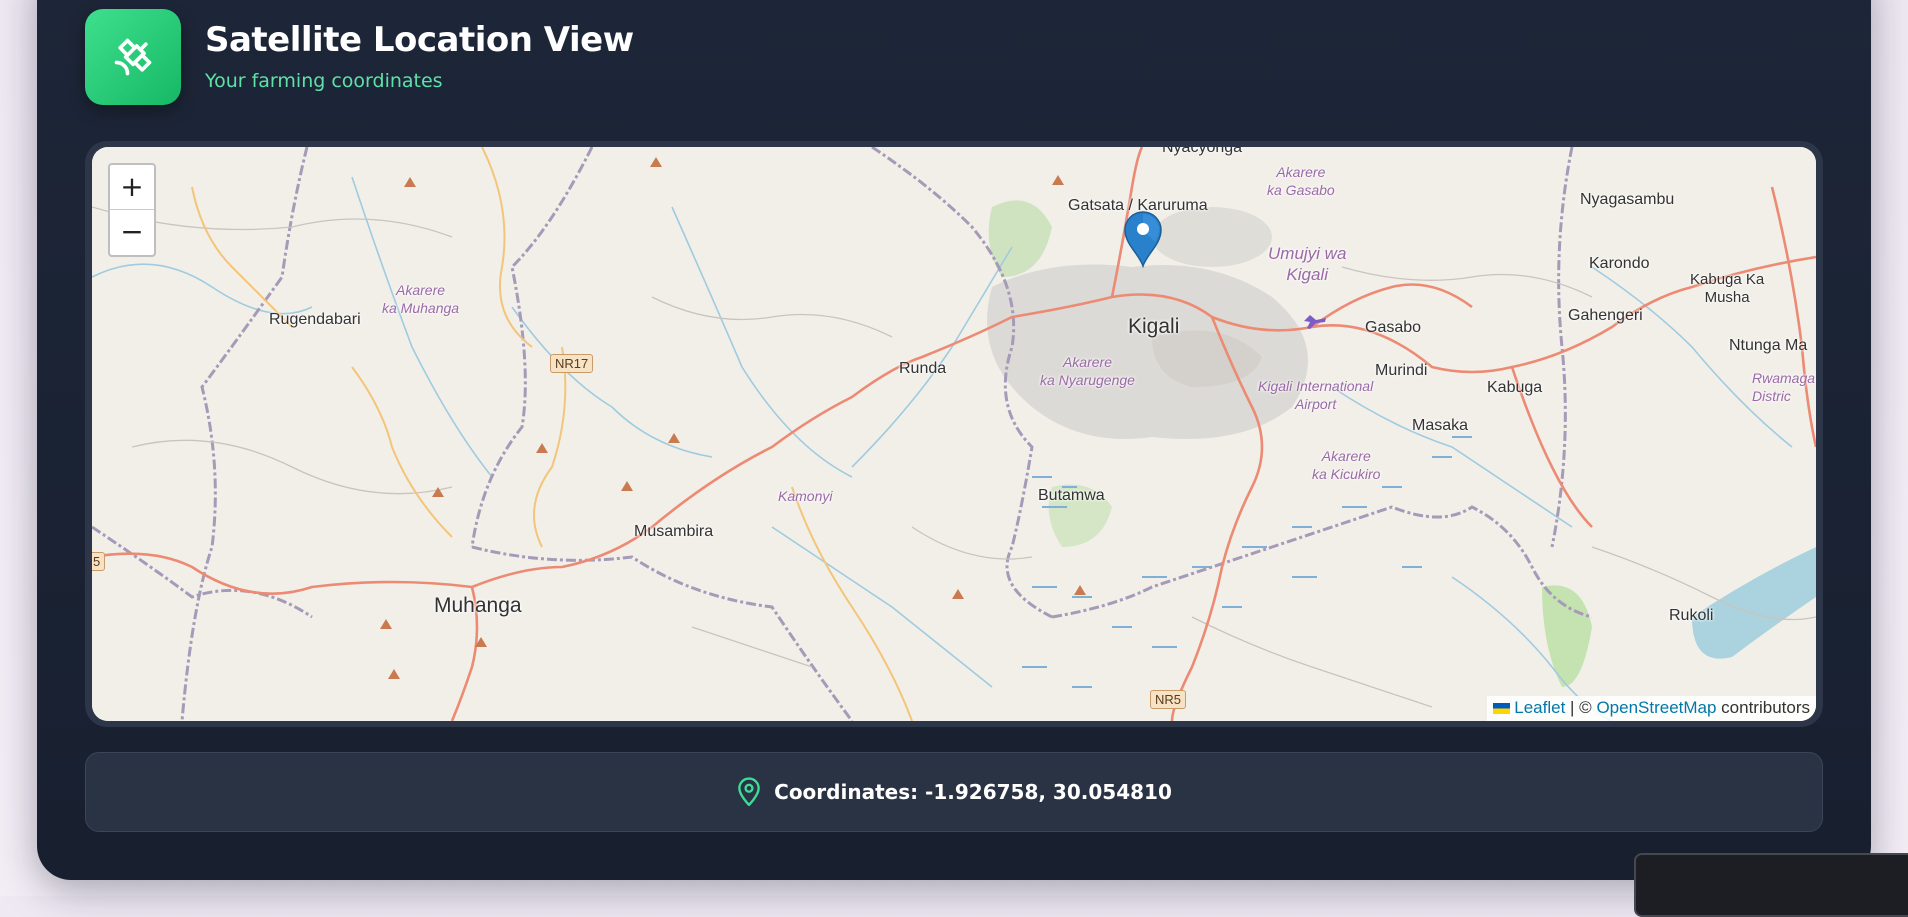 Image resolution: width=1908 pixels, height=917 pixels. Describe the element at coordinates (1605, 315) in the screenshot. I see `place-label: Gahengeri` at that location.